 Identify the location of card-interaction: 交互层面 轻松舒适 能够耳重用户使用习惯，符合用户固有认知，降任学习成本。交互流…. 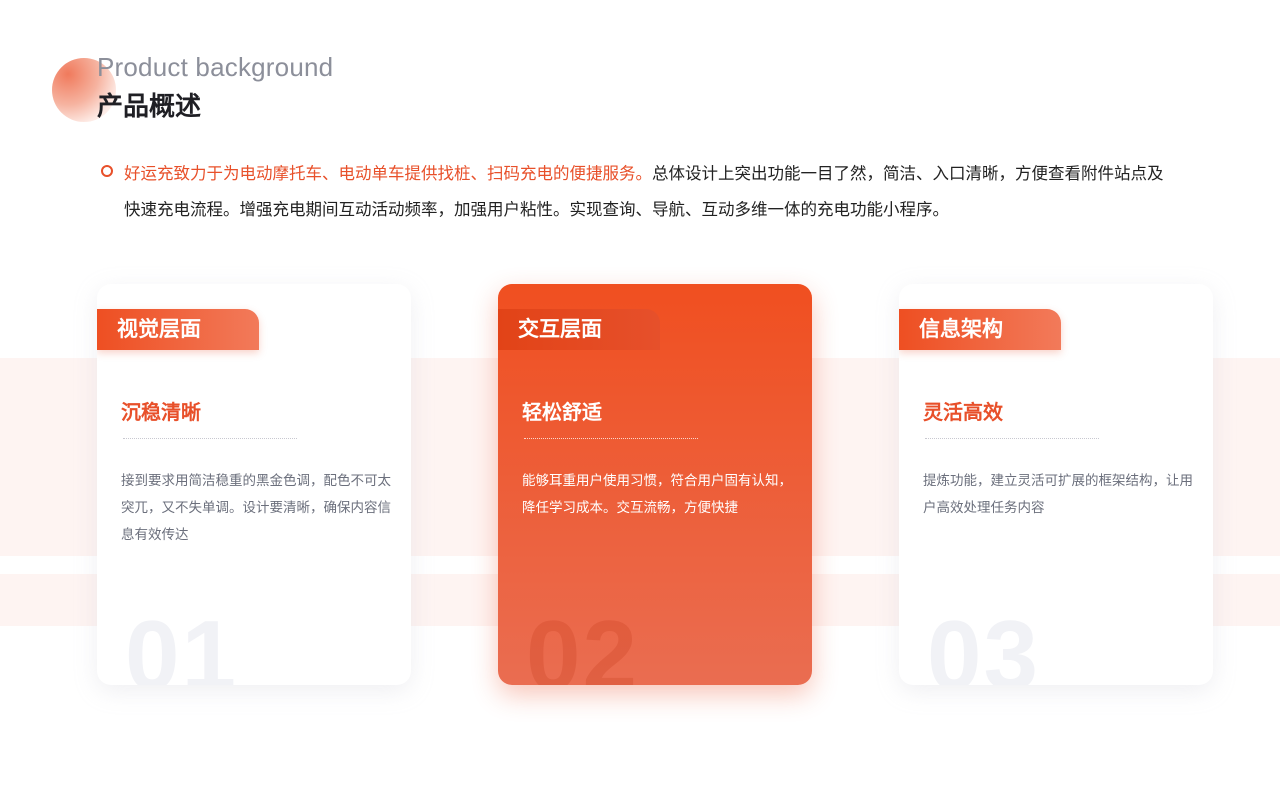
(655, 484).